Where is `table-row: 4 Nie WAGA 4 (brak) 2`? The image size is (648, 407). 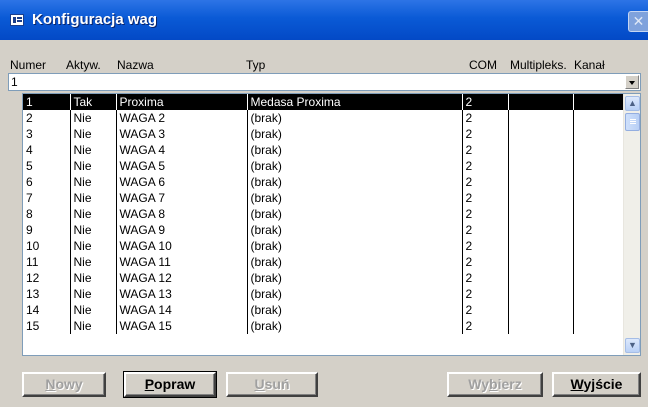
table-row: 4 Nie WAGA 4 (brak) 2 is located at coordinates (323, 150).